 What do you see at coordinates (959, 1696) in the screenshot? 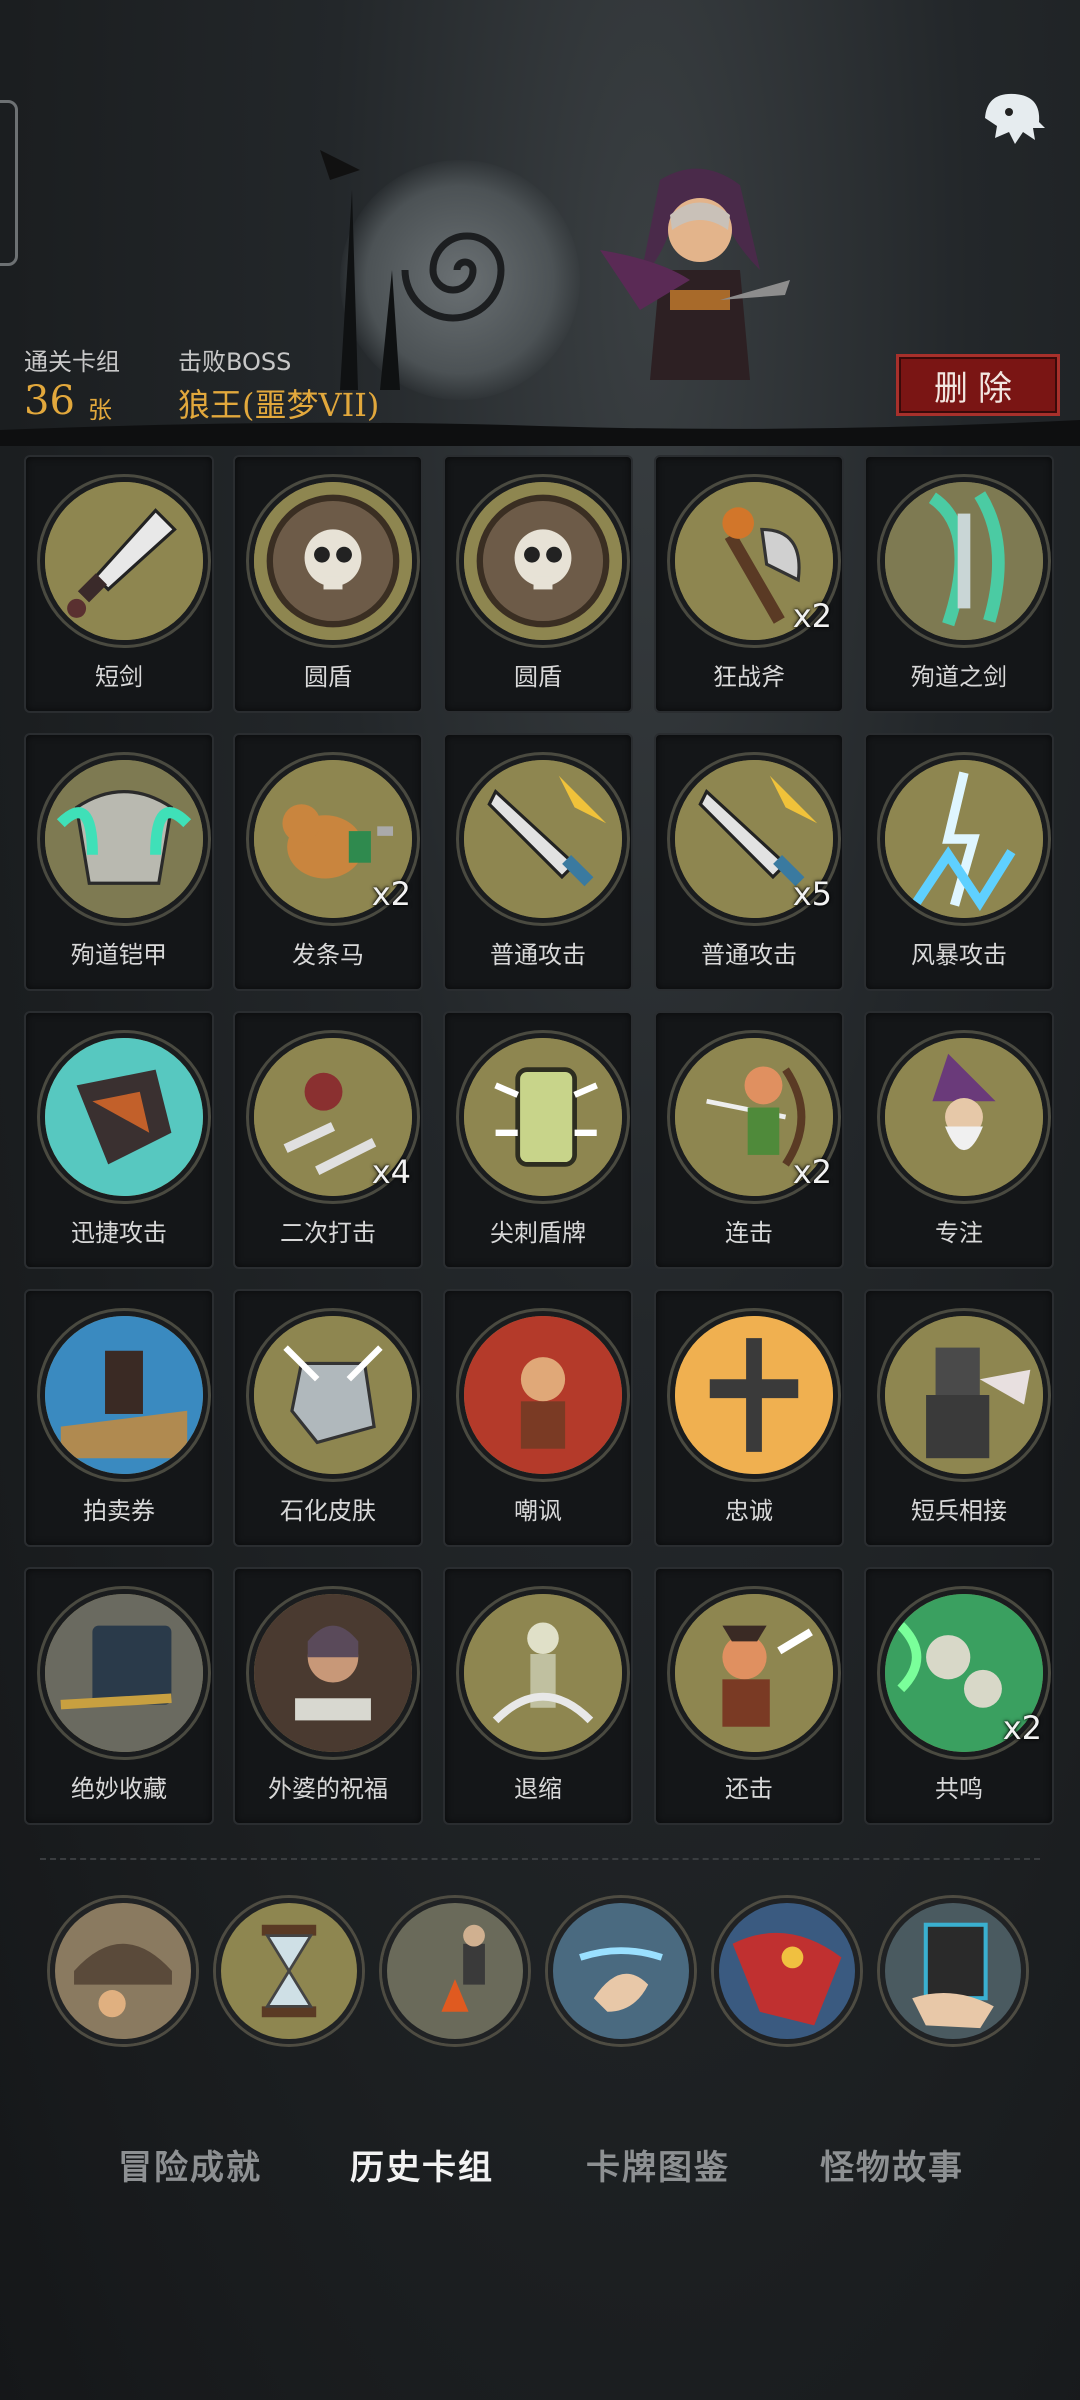
I see `deck-card: x2 共鸣` at bounding box center [959, 1696].